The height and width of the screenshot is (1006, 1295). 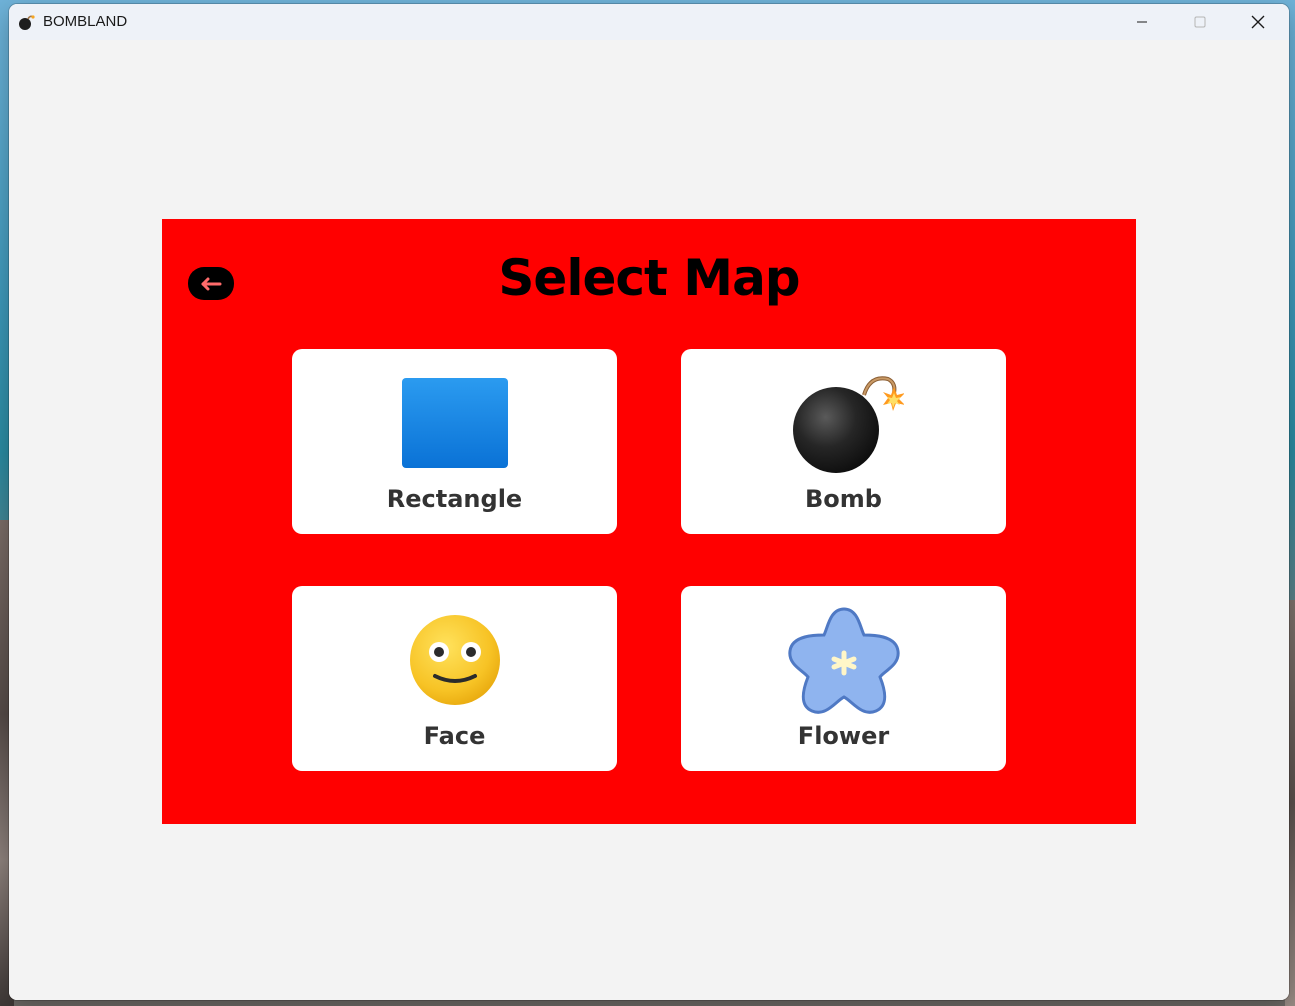 I want to click on smiley-face-icon, so click(x=455, y=660).